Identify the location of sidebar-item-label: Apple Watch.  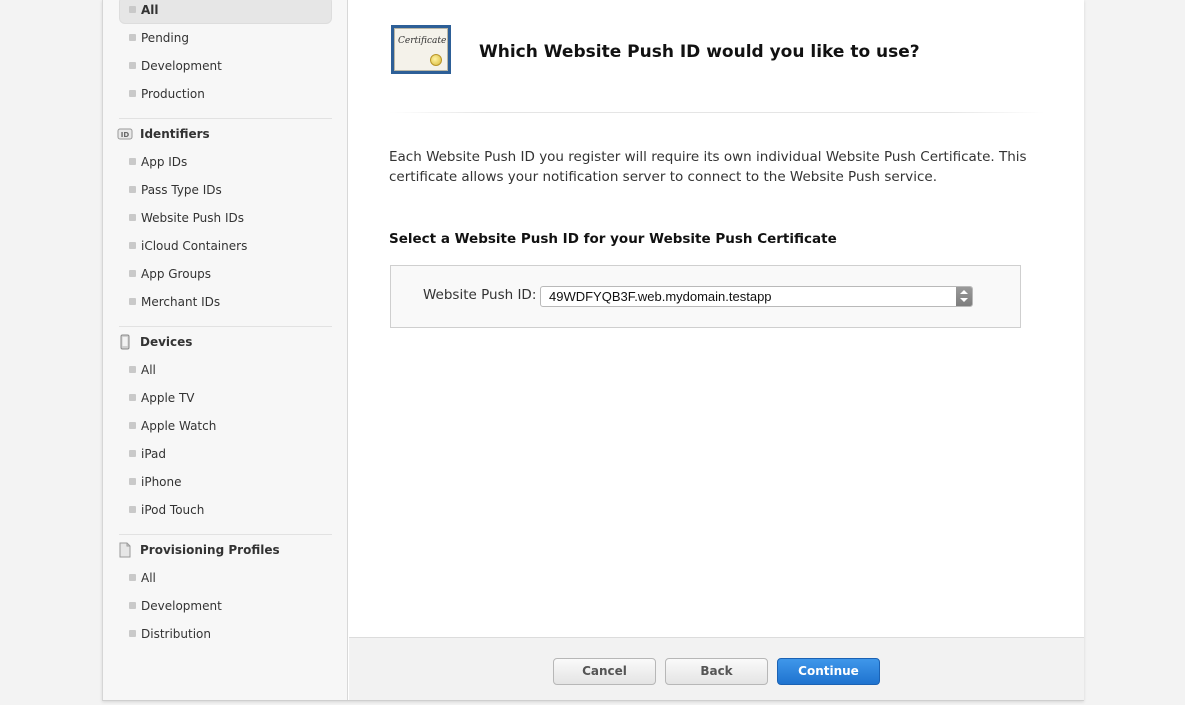
(179, 426).